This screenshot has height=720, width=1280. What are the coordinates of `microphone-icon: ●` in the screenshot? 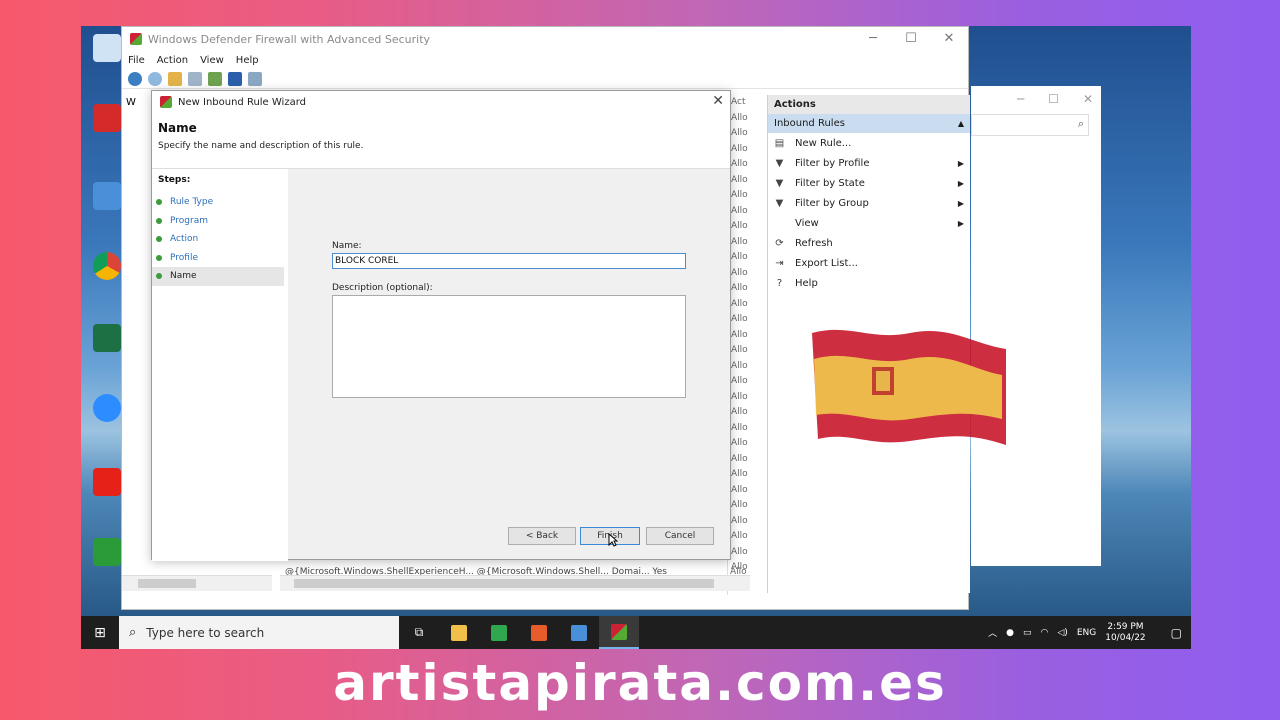 It's located at (1010, 633).